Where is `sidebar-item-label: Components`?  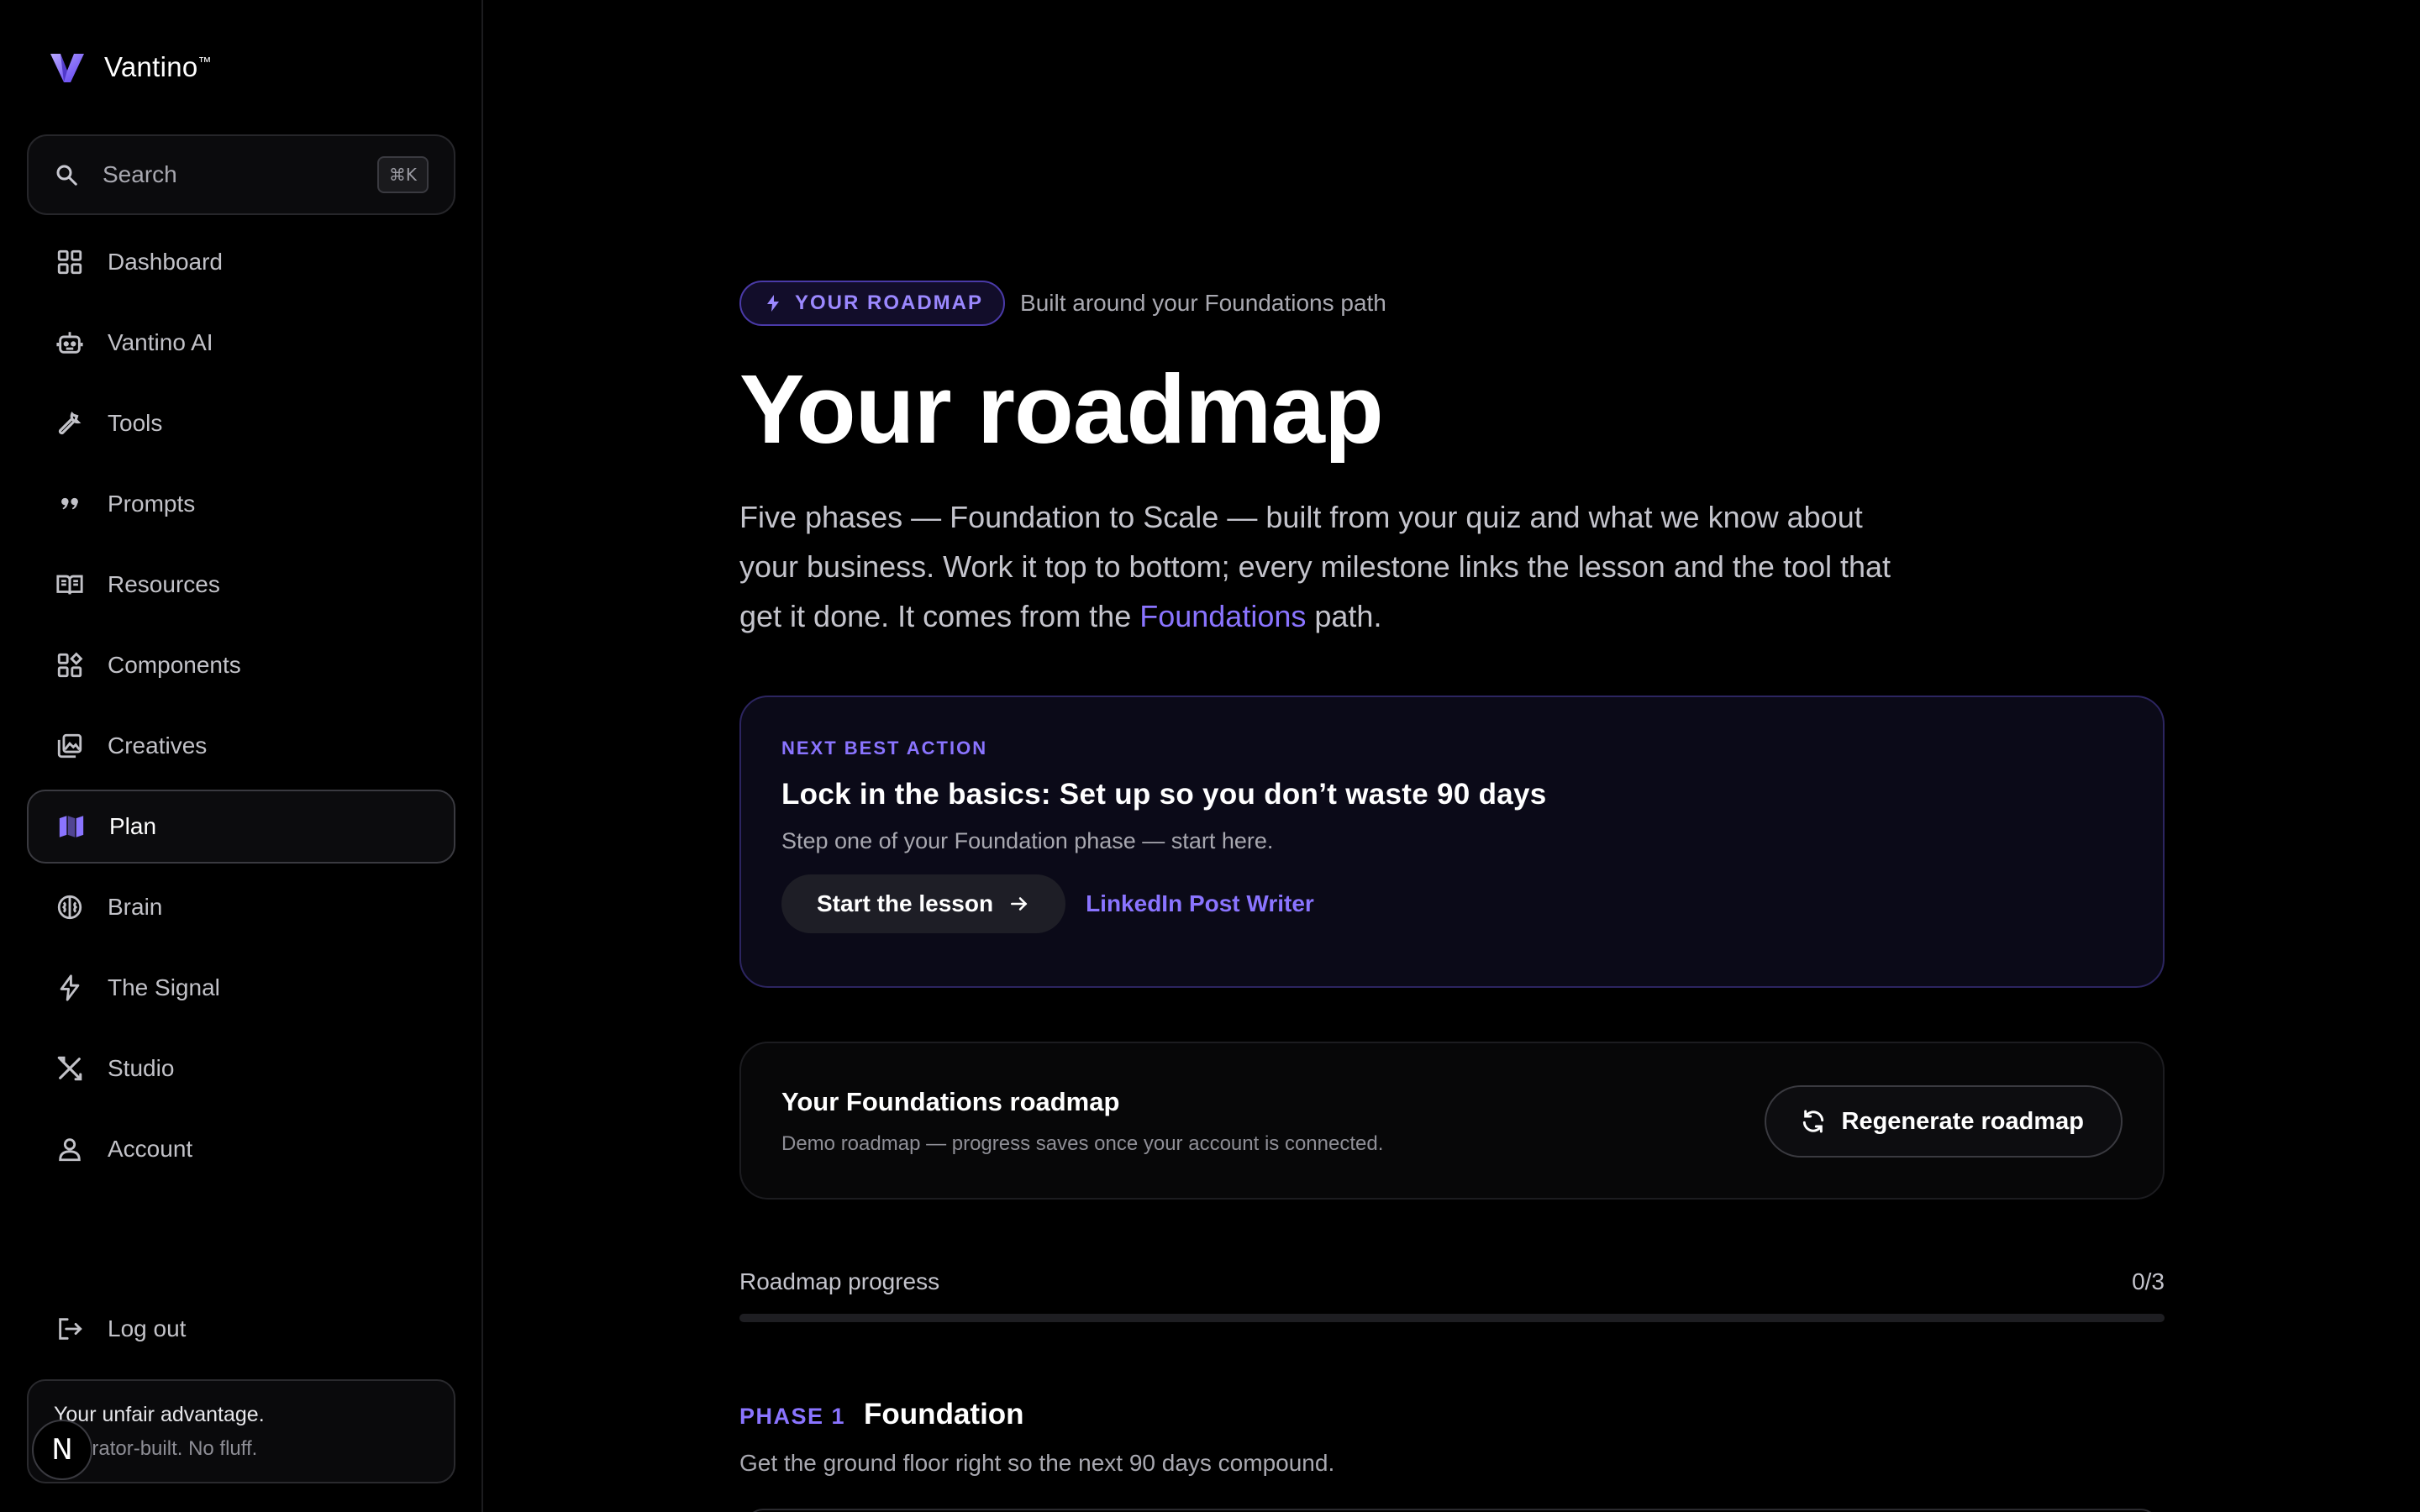
sidebar-item-label: Components is located at coordinates (174, 665).